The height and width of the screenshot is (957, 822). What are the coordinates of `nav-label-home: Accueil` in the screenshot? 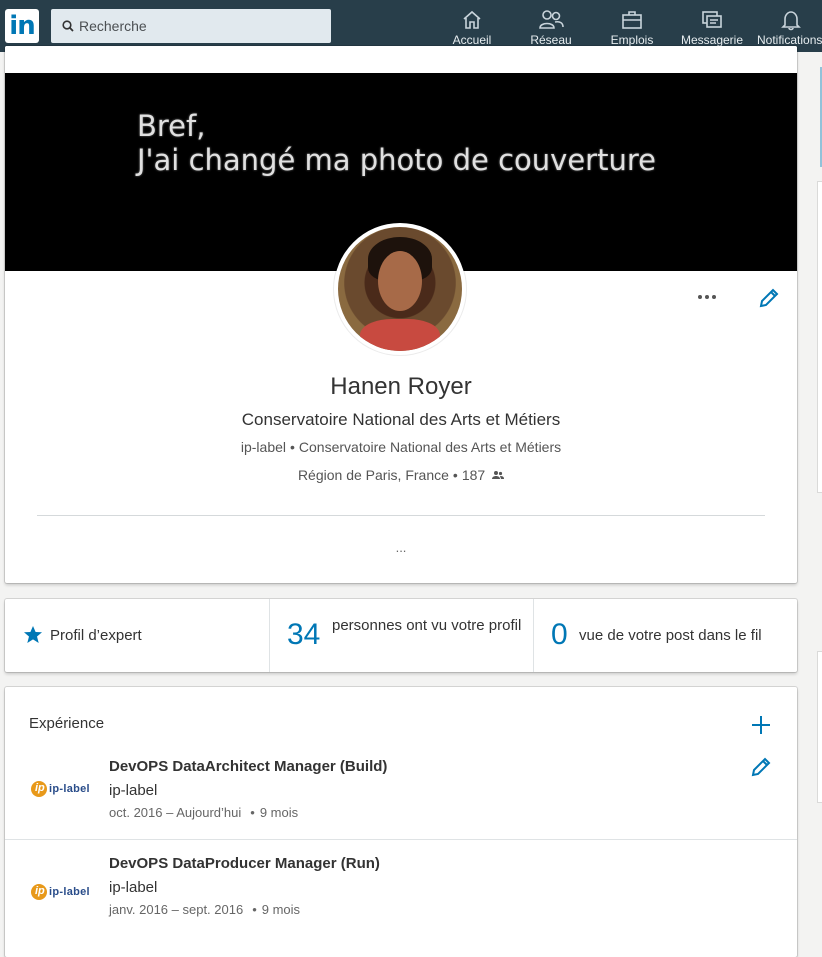 It's located at (472, 40).